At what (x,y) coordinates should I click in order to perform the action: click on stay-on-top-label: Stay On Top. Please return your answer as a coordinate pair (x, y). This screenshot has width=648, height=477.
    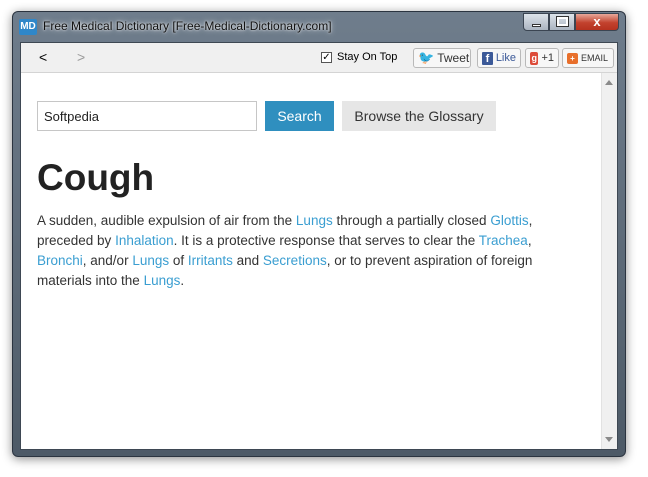
    Looking at the image, I should click on (367, 57).